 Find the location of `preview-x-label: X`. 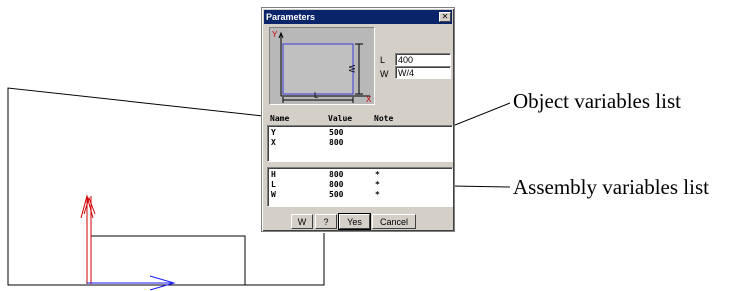

preview-x-label: X is located at coordinates (369, 99).